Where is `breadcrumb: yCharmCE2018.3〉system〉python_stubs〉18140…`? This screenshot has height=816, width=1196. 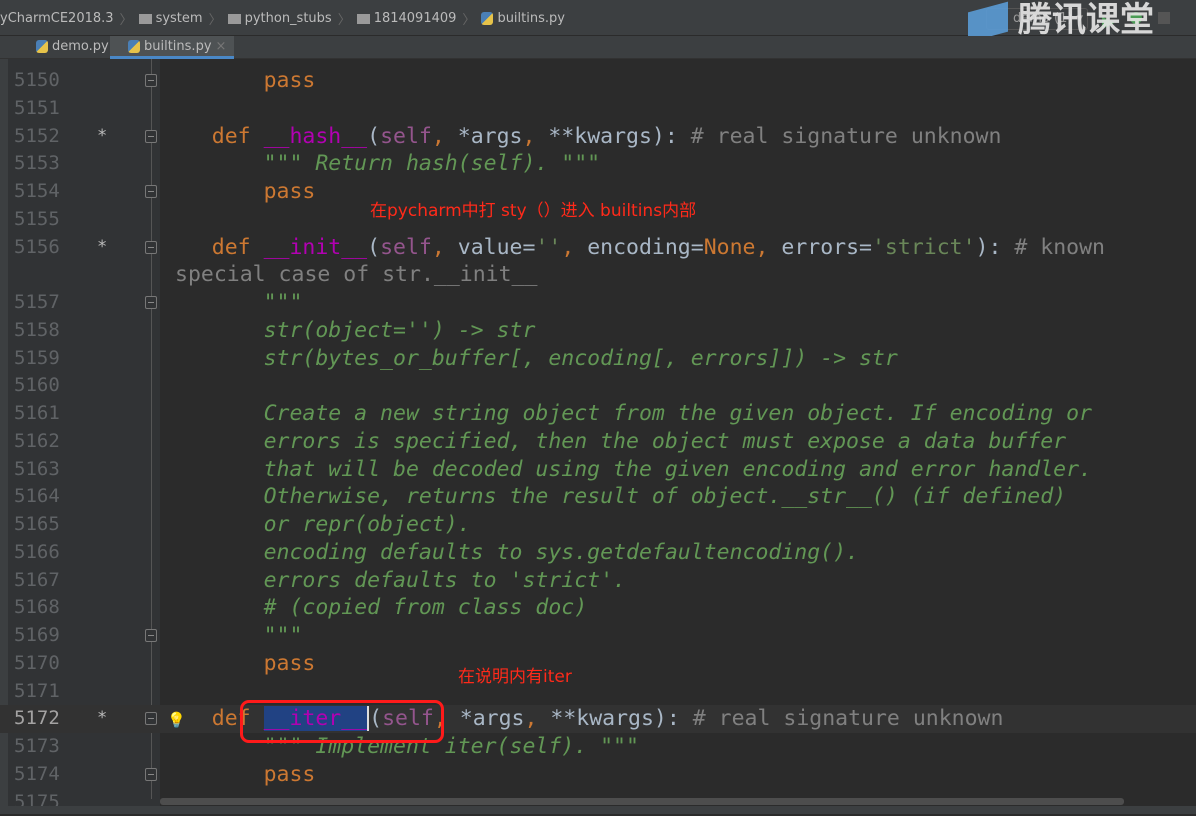 breadcrumb: yCharmCE2018.3〉system〉python_stubs〉18140… is located at coordinates (282, 18).